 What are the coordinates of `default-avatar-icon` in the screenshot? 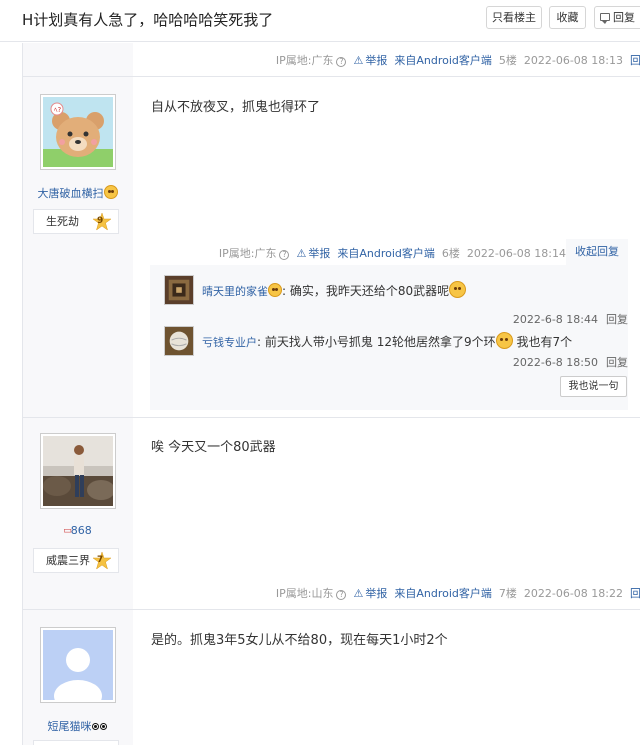 It's located at (78, 671).